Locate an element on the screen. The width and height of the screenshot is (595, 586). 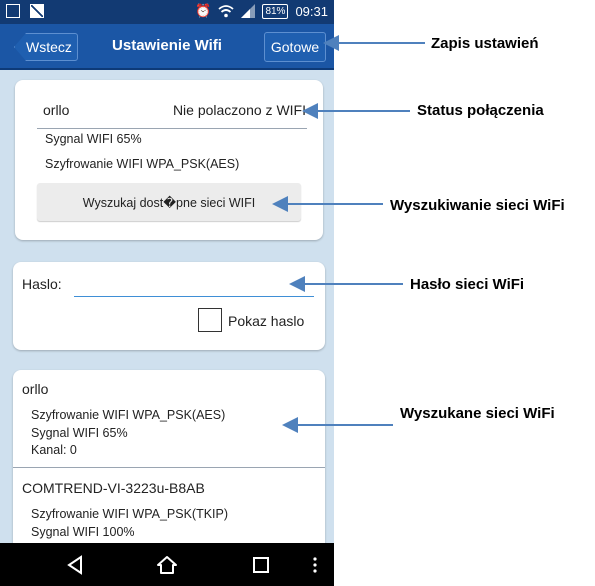
annotation-password: Hasło sieci WiFi is located at coordinates (467, 284).